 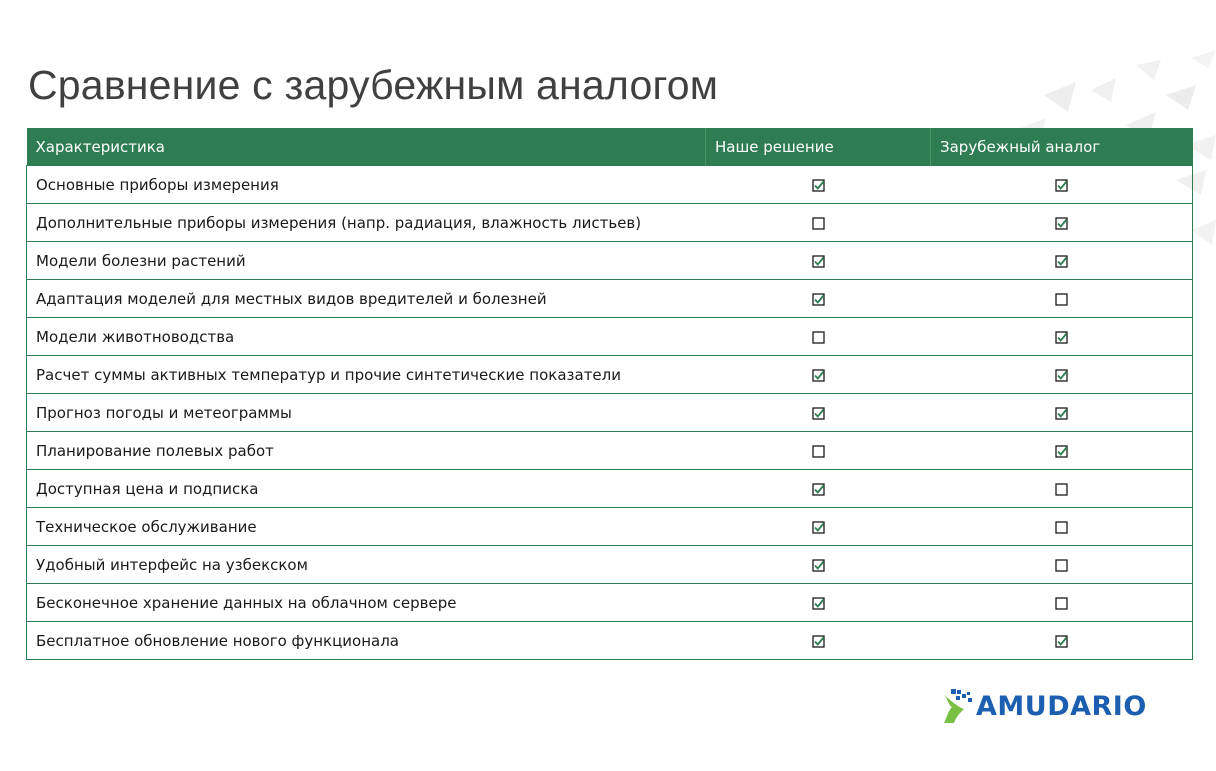 I want to click on brand-name: AMUDARIO, so click(x=1061, y=706).